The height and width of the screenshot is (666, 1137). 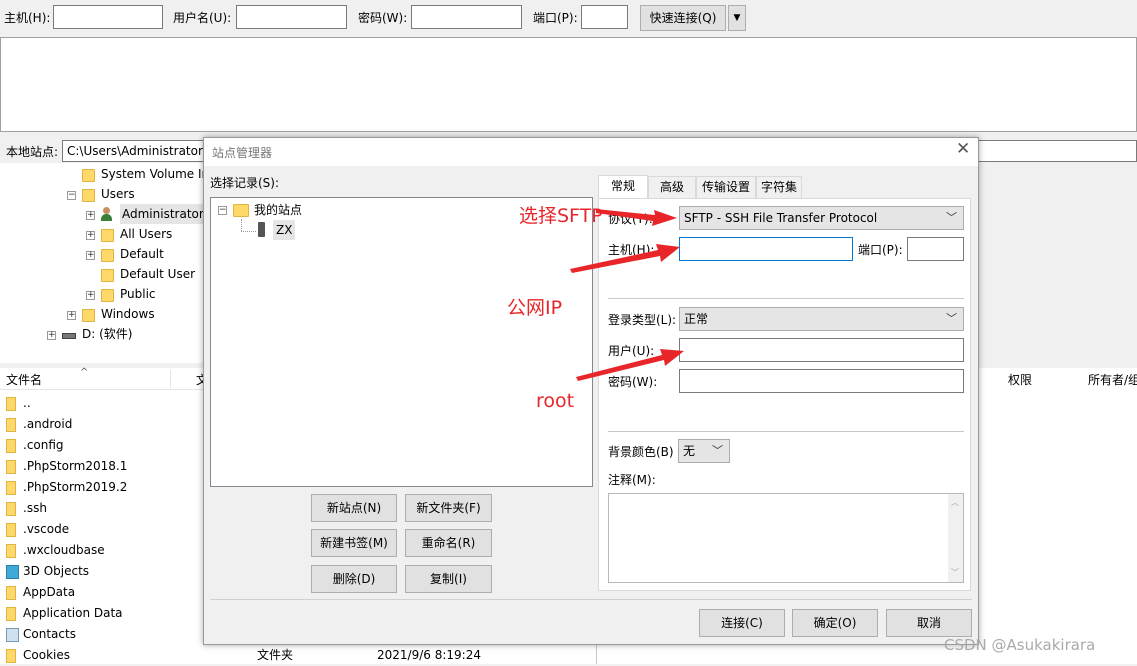 I want to click on watermark: CSDN @Asukakirara, so click(x=1020, y=645).